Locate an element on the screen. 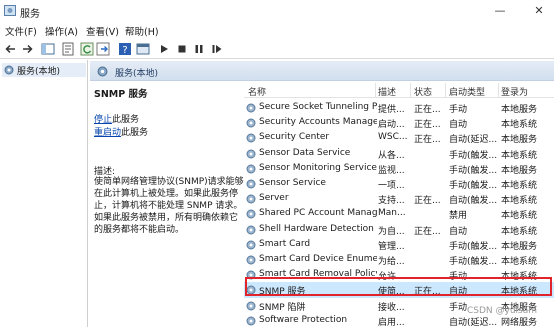  console-icon is located at coordinates (143, 49).